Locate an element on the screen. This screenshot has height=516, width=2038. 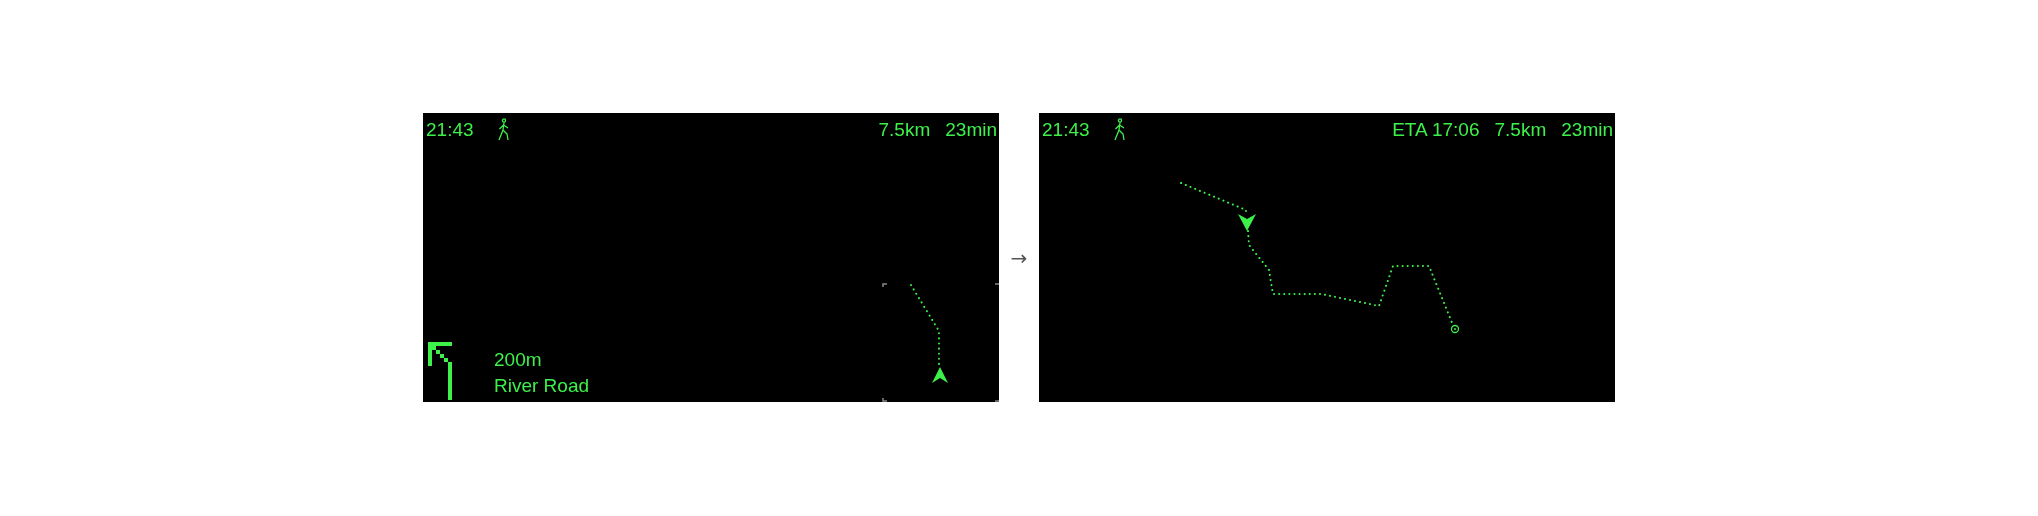
transition-arrow: → is located at coordinates (1019, 257).